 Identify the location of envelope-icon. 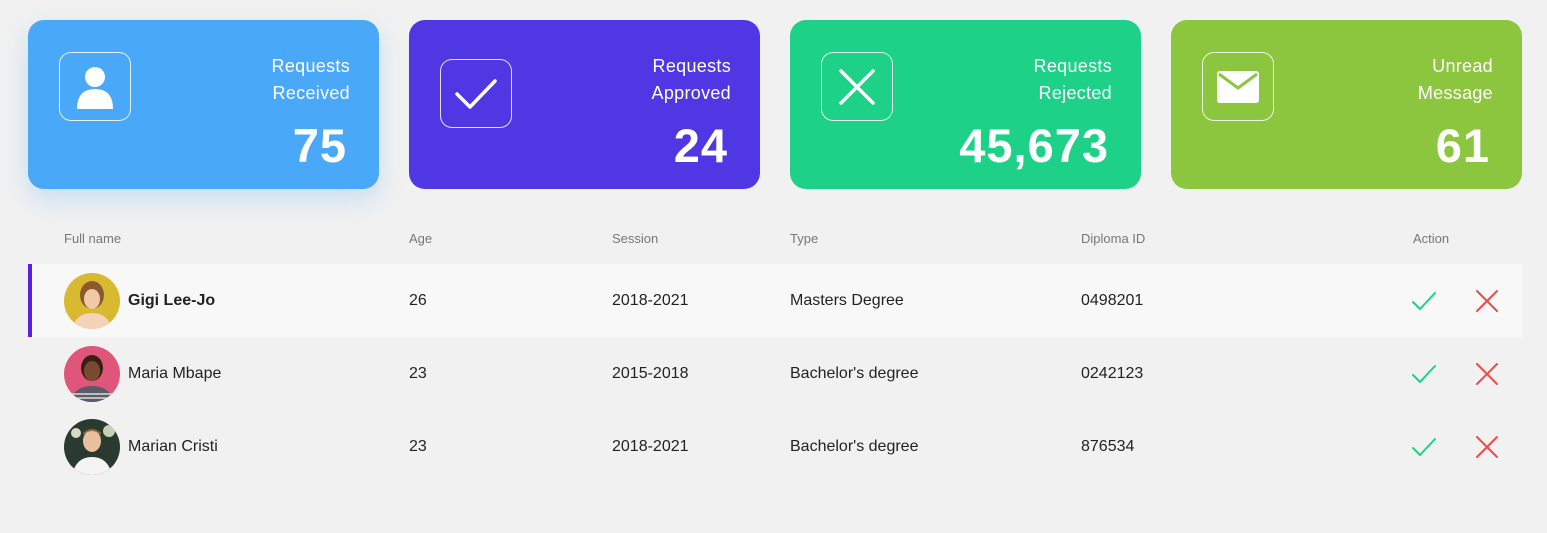
(1238, 86).